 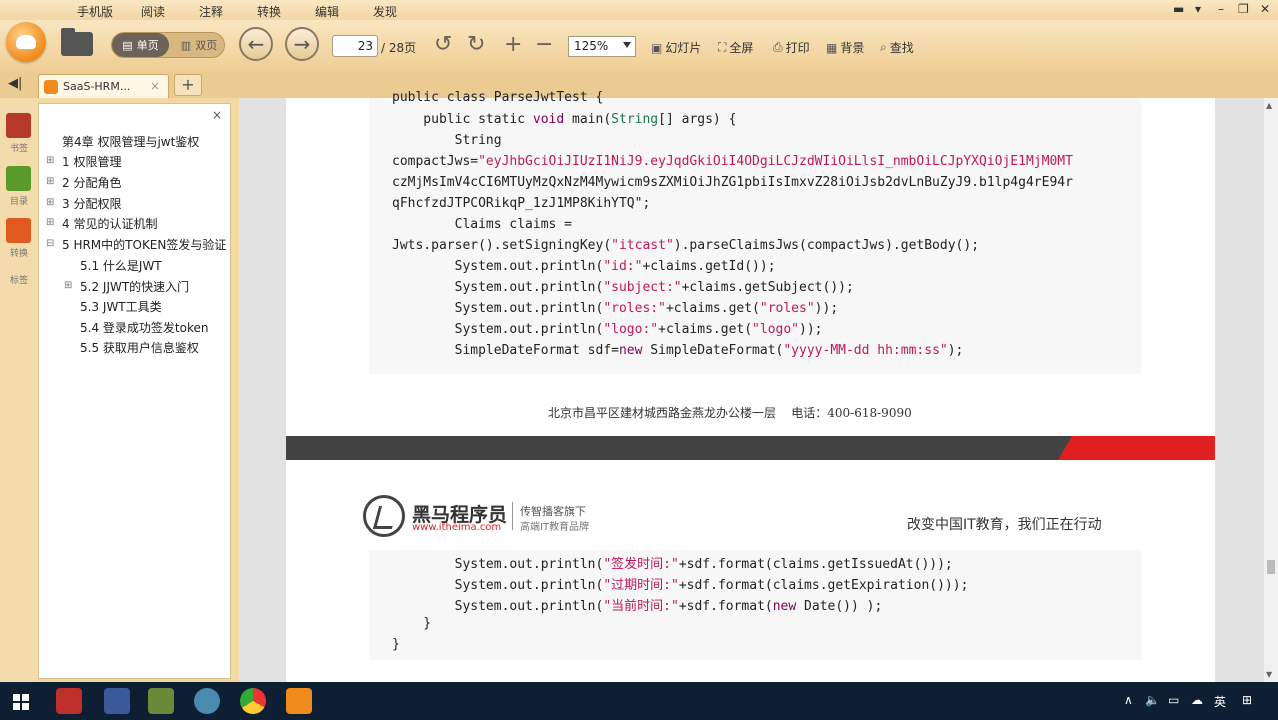 What do you see at coordinates (1271, 567) in the screenshot?
I see `scrollbar-thumb` at bounding box center [1271, 567].